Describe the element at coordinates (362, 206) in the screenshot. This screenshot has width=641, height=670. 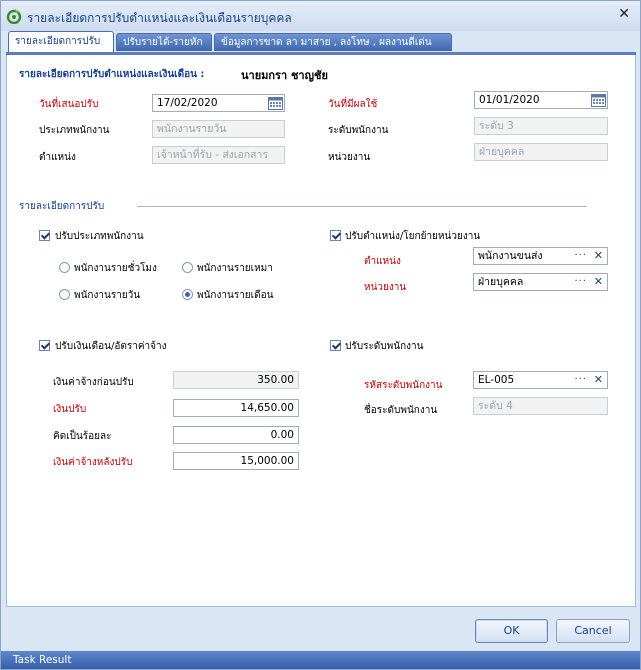
I see `section-divider` at that location.